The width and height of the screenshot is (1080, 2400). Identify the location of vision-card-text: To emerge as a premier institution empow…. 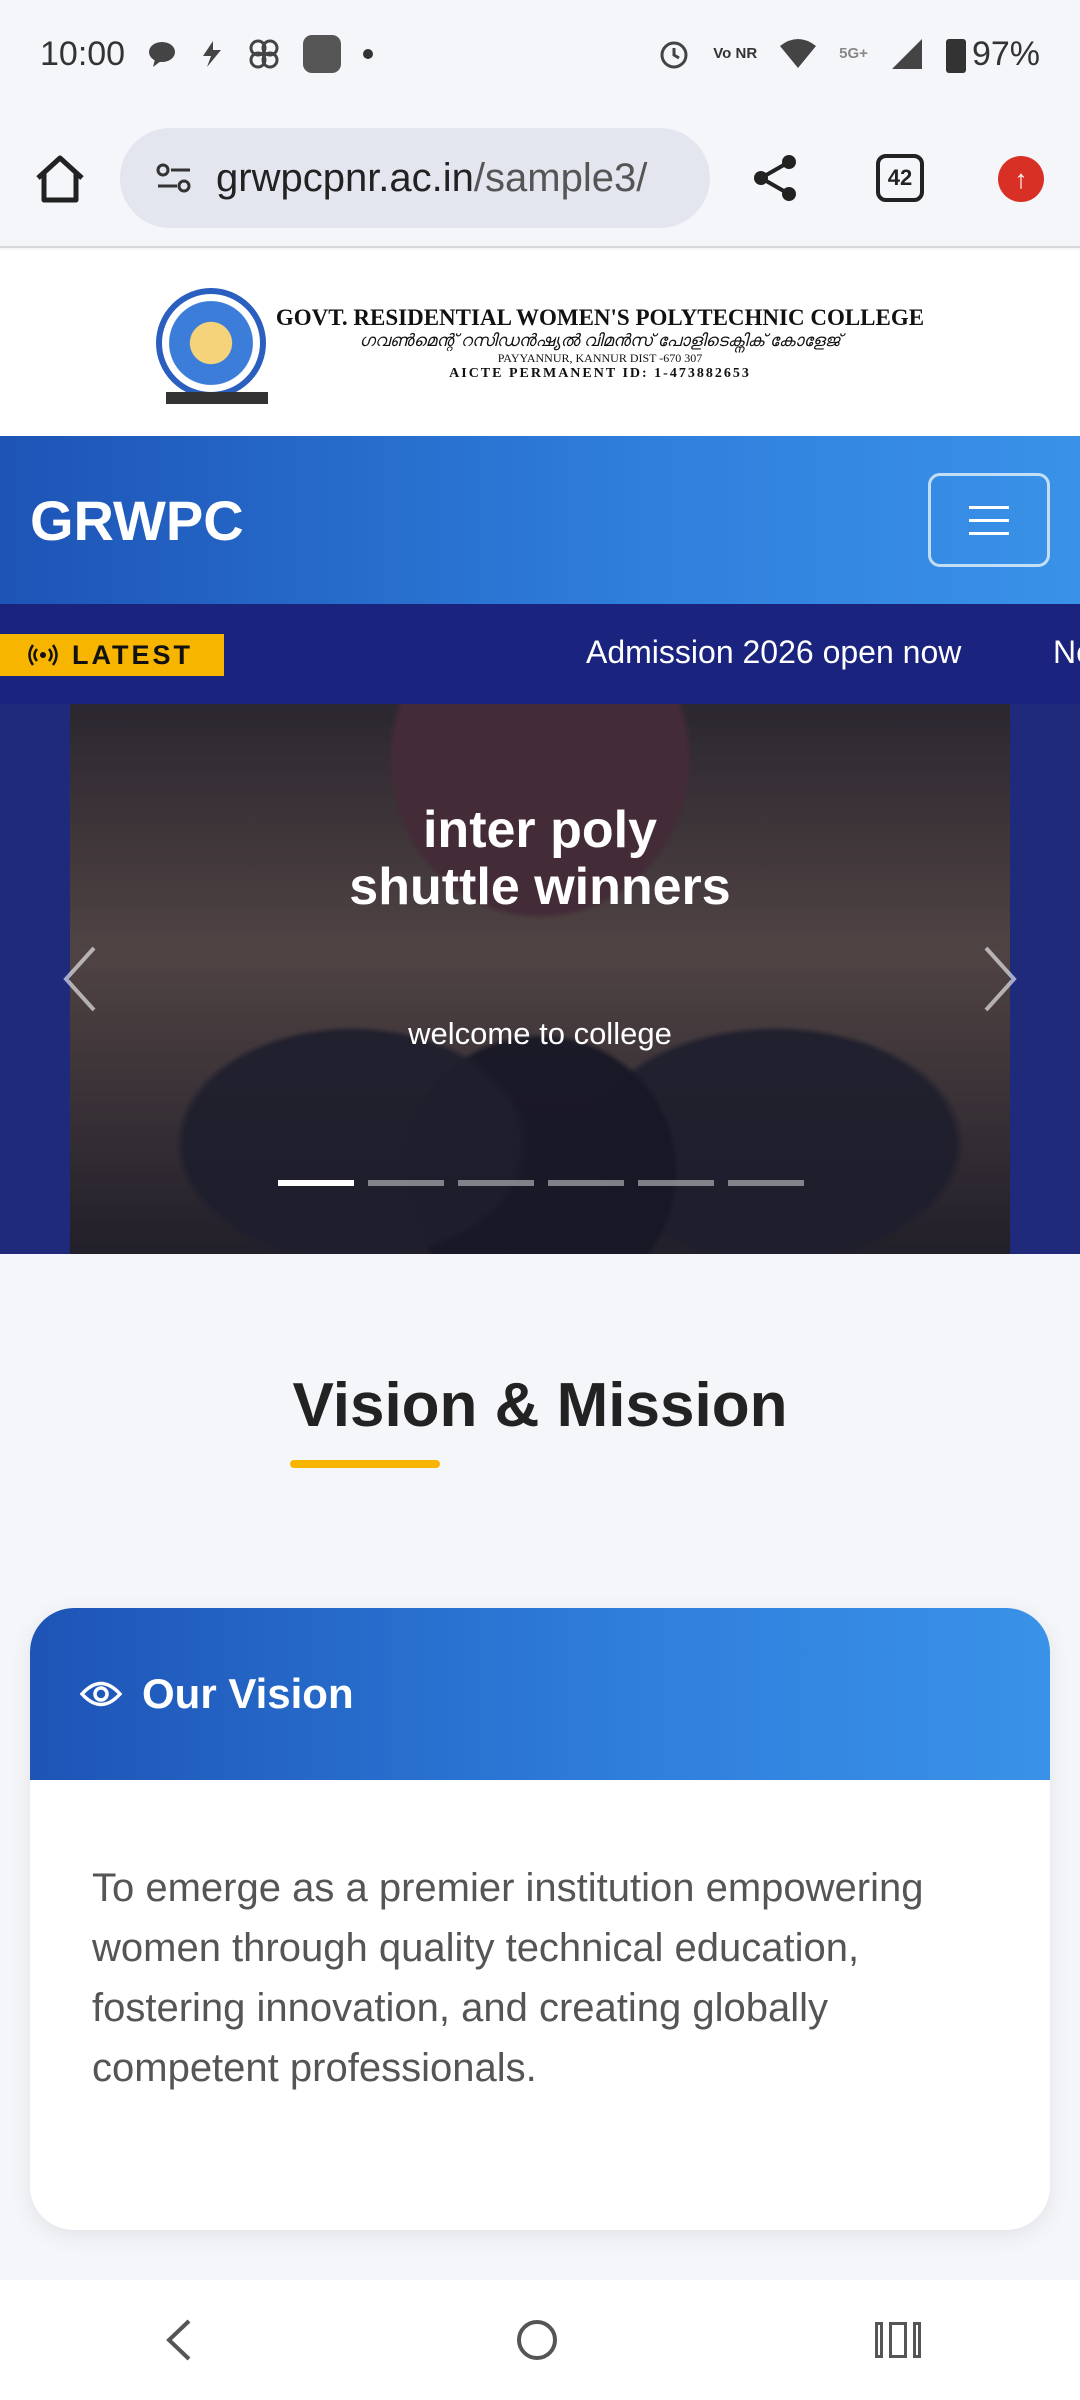
(508, 1978).